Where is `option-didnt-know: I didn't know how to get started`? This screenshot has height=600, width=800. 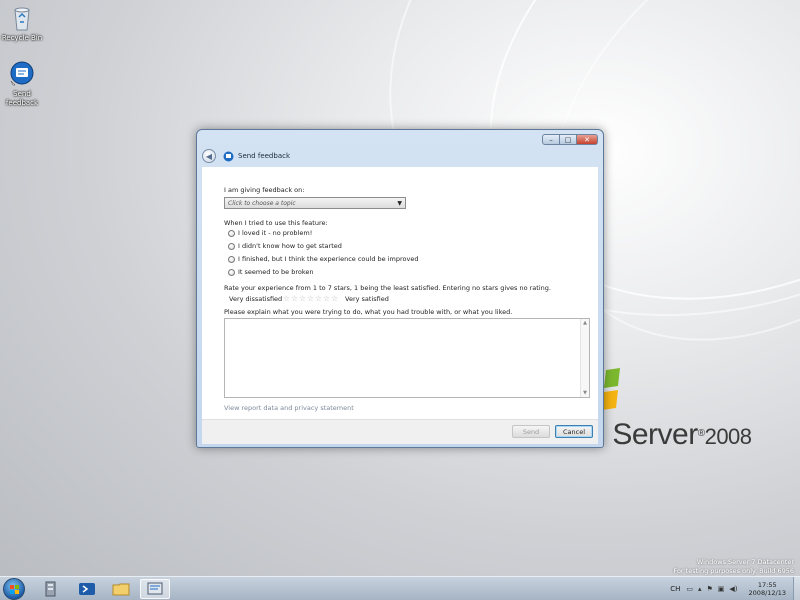 option-didnt-know: I didn't know how to get started is located at coordinates (285, 246).